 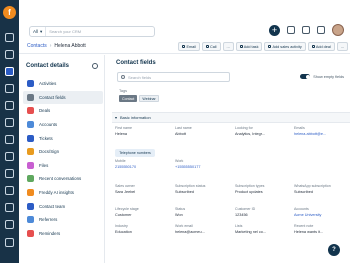 What do you see at coordinates (48, 84) in the screenshot?
I see `sidebar-item-label: Activities` at bounding box center [48, 84].